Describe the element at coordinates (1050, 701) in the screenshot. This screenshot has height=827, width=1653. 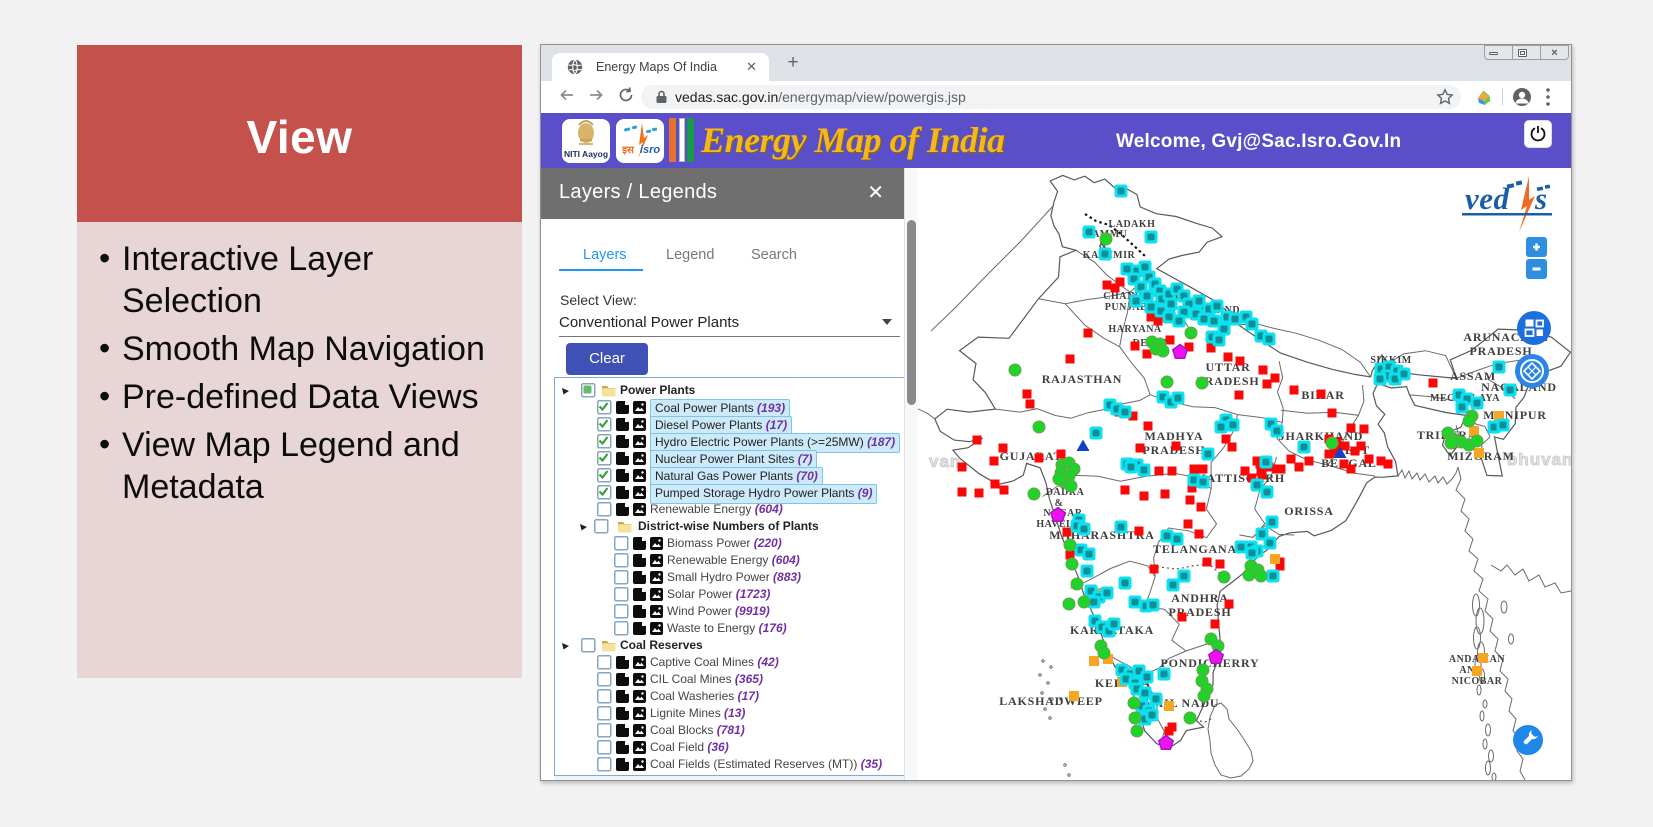
I see `svg-text: LAKSHADWEEP` at that location.